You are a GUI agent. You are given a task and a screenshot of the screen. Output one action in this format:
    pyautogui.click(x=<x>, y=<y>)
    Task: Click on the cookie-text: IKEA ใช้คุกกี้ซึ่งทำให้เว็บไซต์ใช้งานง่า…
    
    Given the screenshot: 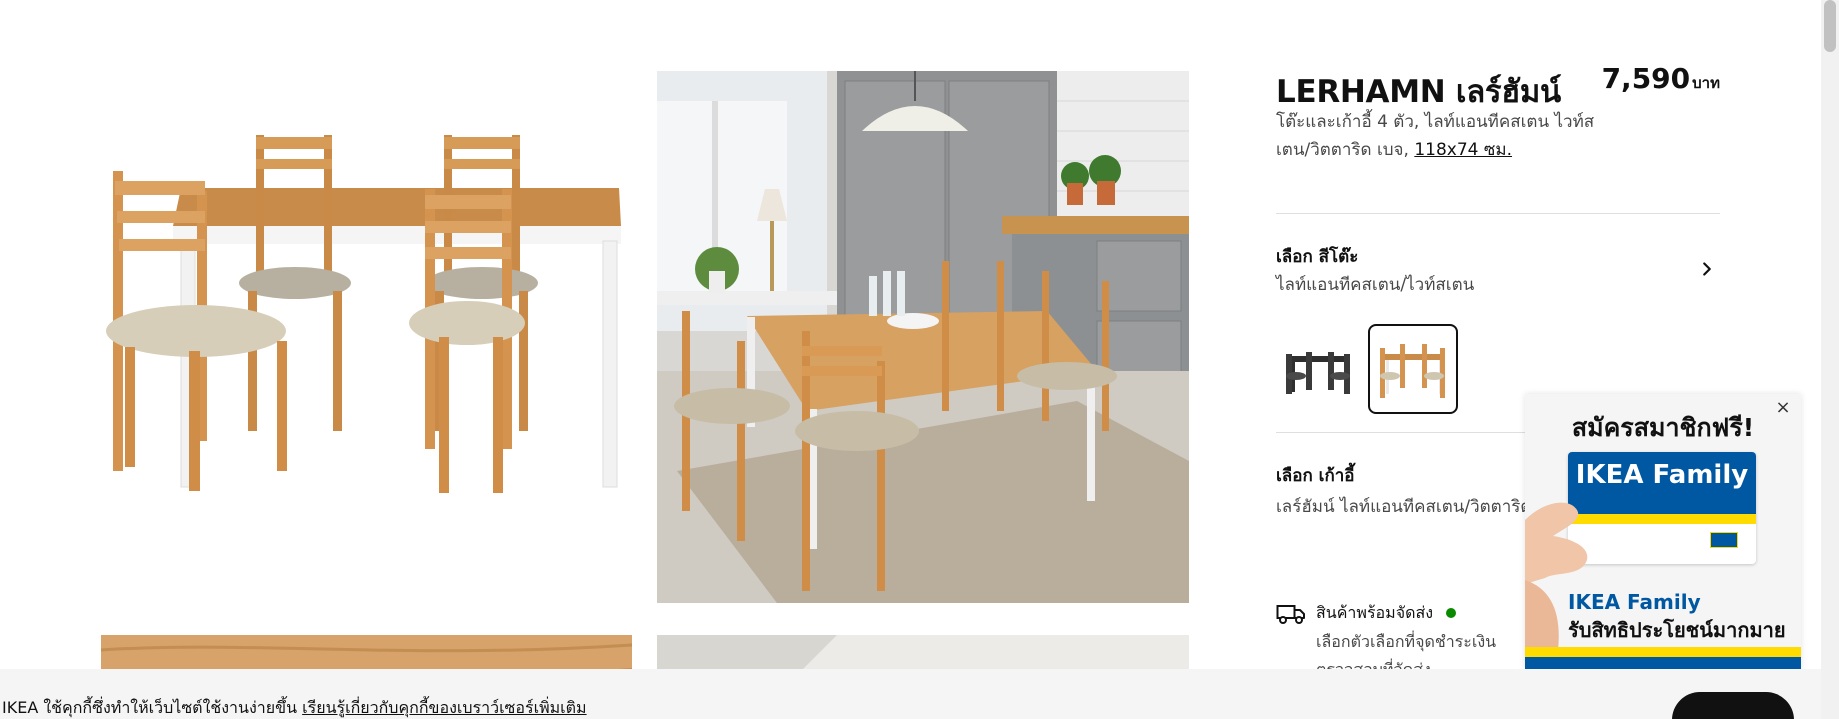 What is the action you would take?
    pyautogui.click(x=150, y=707)
    